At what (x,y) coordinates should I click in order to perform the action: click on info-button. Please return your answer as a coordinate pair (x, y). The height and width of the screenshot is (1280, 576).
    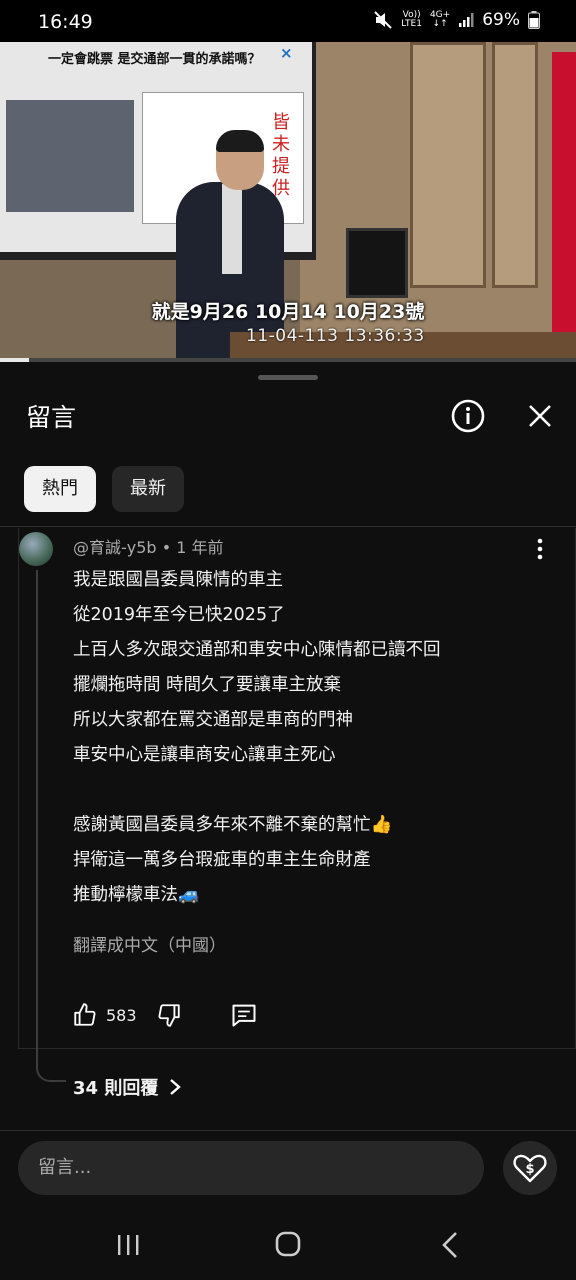
    Looking at the image, I should click on (468, 416).